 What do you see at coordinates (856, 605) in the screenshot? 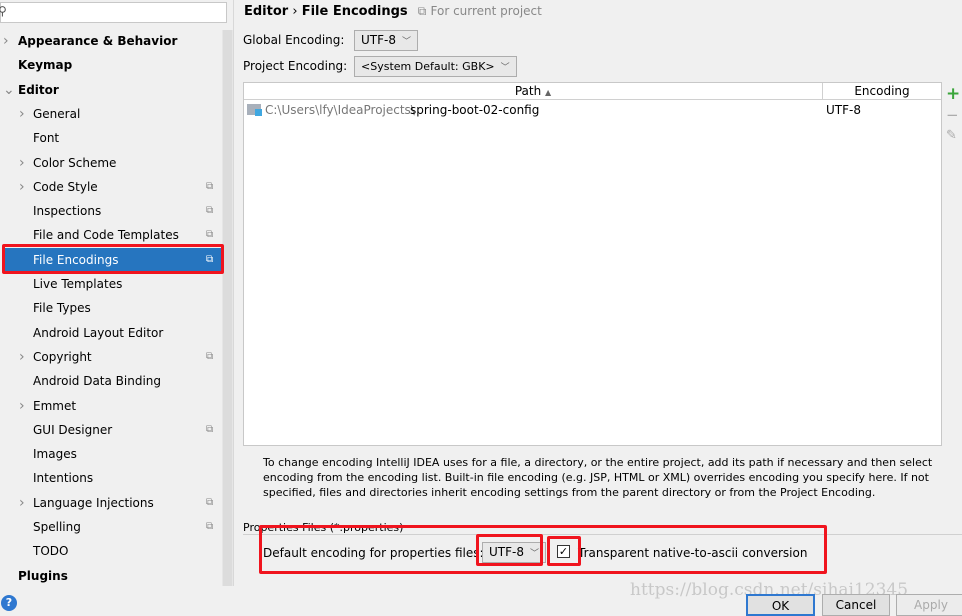
I see `cancel-button: Cancel` at bounding box center [856, 605].